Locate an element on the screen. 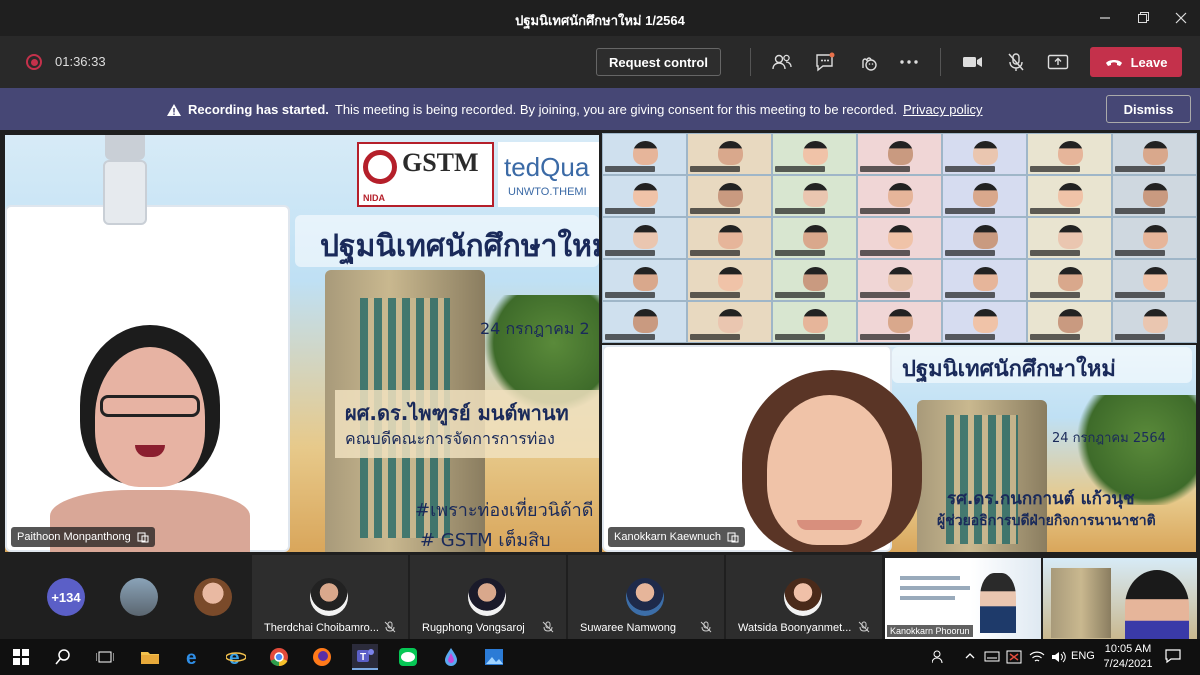 This screenshot has width=1200, height=675. maximize-icon is located at coordinates (1143, 18).